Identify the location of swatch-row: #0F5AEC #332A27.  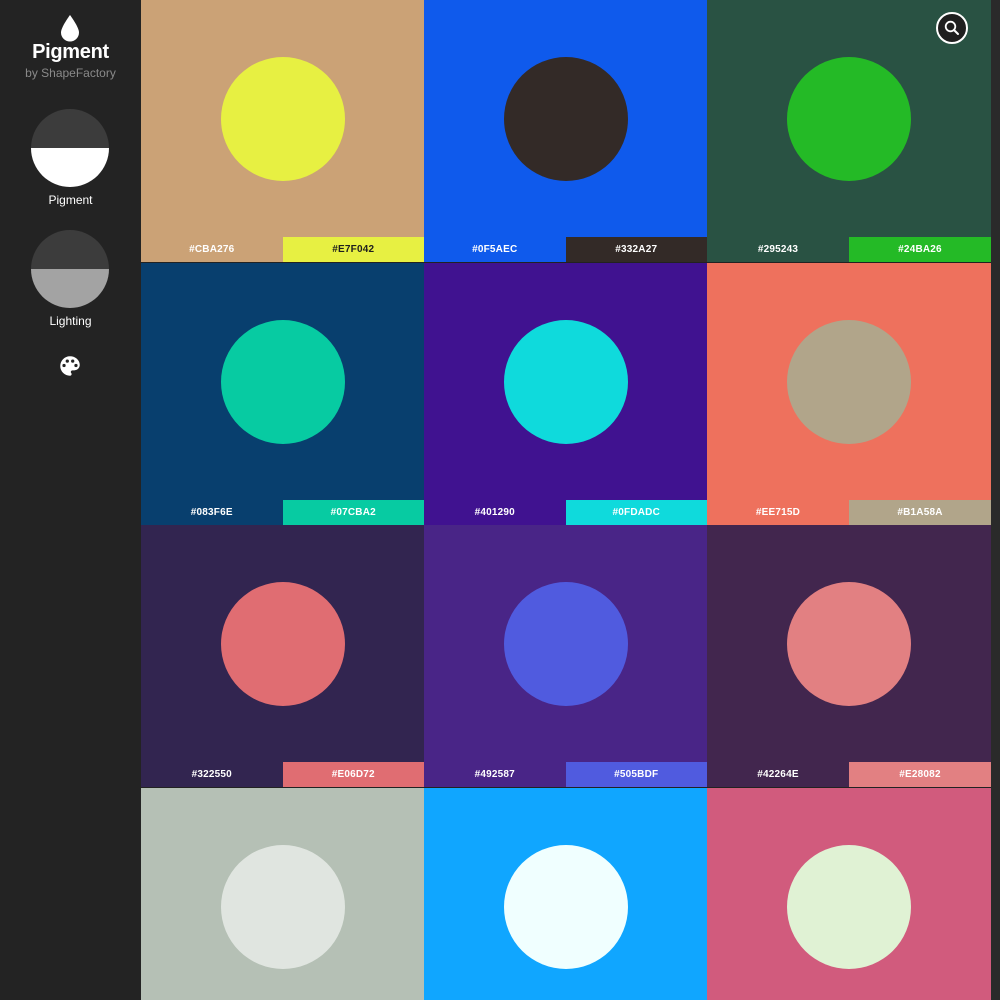
(565, 249).